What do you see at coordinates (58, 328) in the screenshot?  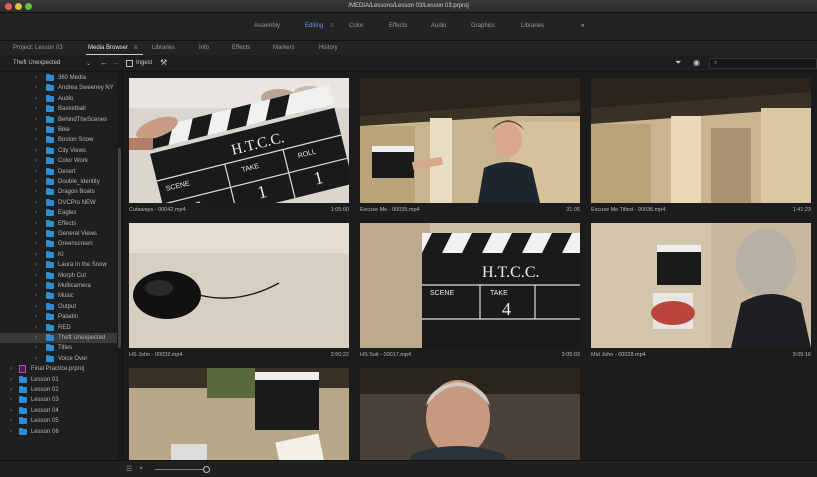 I see `tree-folder-row: › RED` at bounding box center [58, 328].